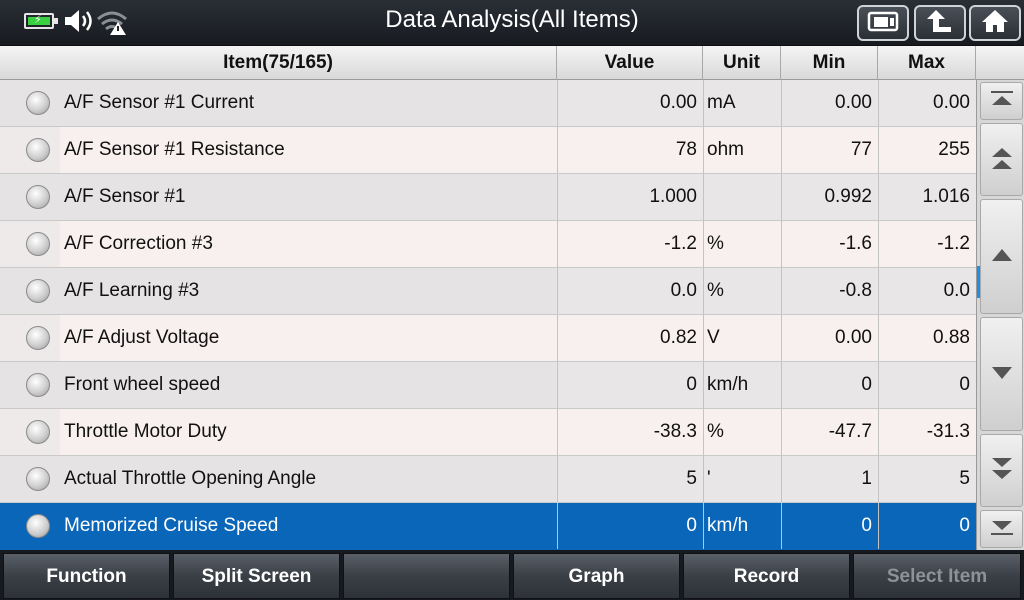 Image resolution: width=1024 pixels, height=600 pixels. Describe the element at coordinates (630, 479) in the screenshot. I see `item-value: 5` at that location.